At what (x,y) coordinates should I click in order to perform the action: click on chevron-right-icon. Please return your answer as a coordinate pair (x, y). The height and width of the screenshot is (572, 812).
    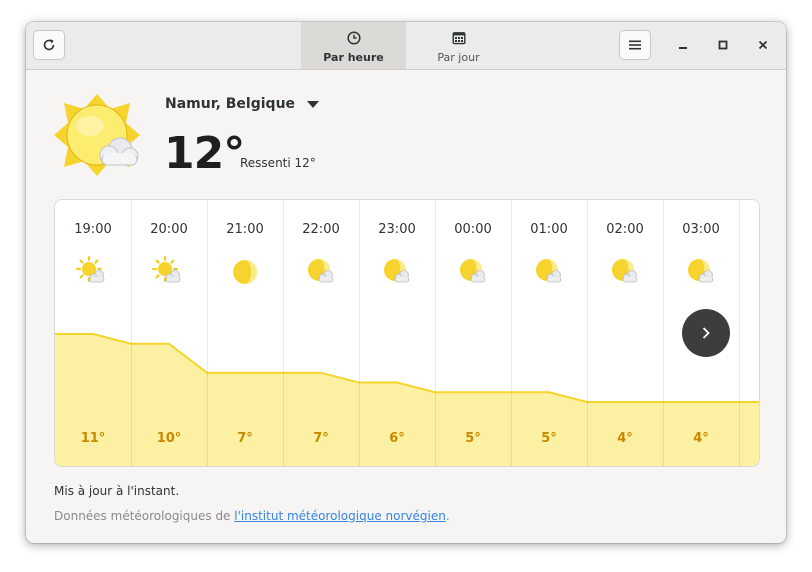
    Looking at the image, I should click on (706, 333).